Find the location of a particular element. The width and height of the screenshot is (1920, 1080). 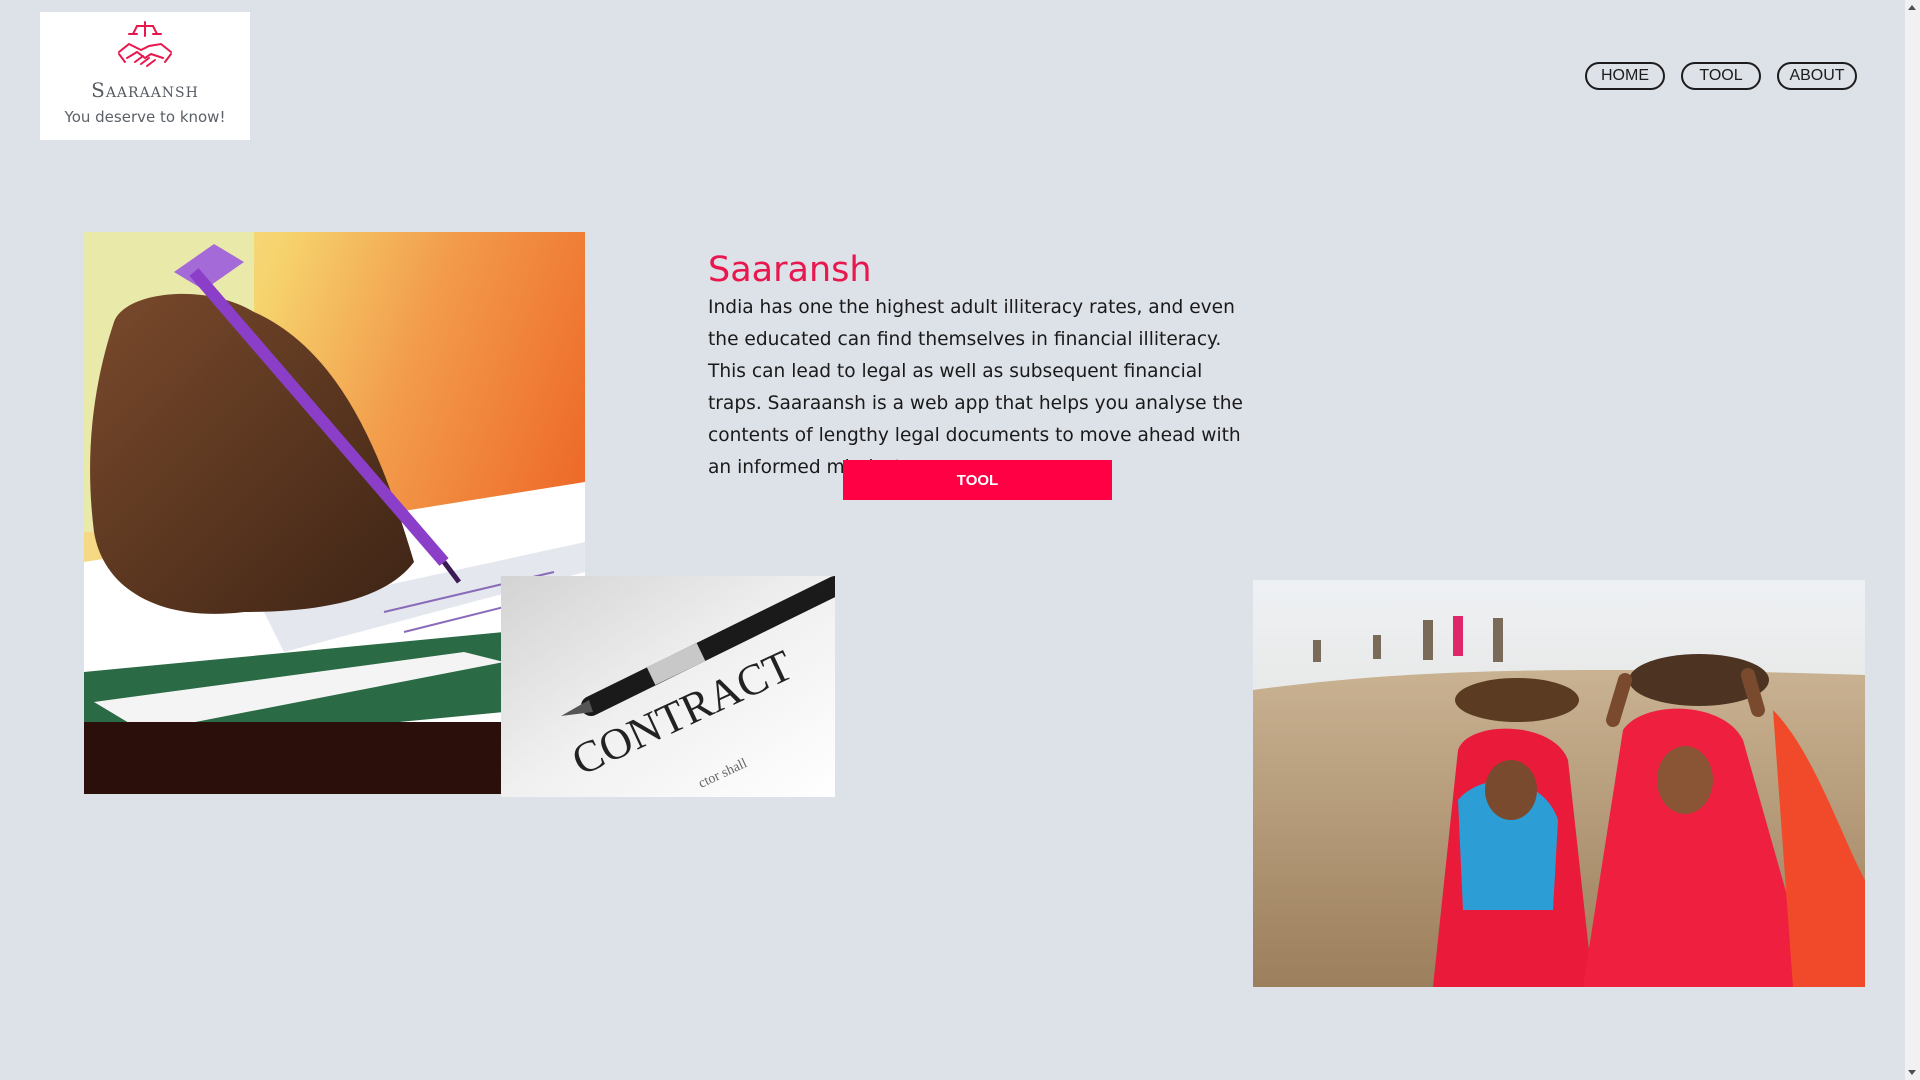

tool-cta-button: TOOL is located at coordinates (977, 480).